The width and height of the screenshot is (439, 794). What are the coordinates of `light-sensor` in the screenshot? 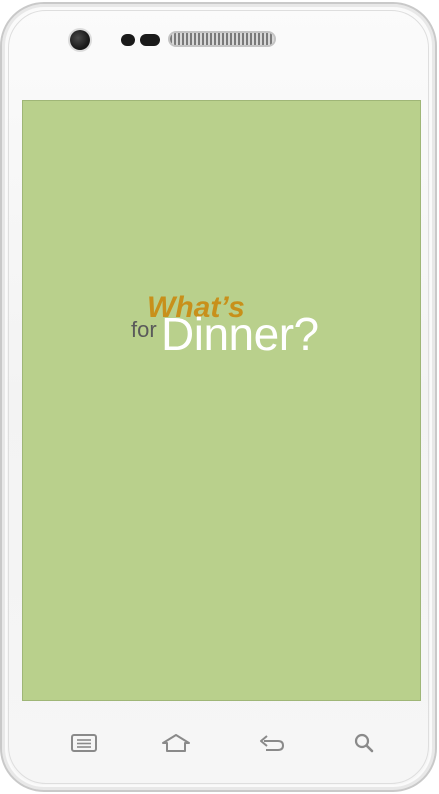 It's located at (150, 40).